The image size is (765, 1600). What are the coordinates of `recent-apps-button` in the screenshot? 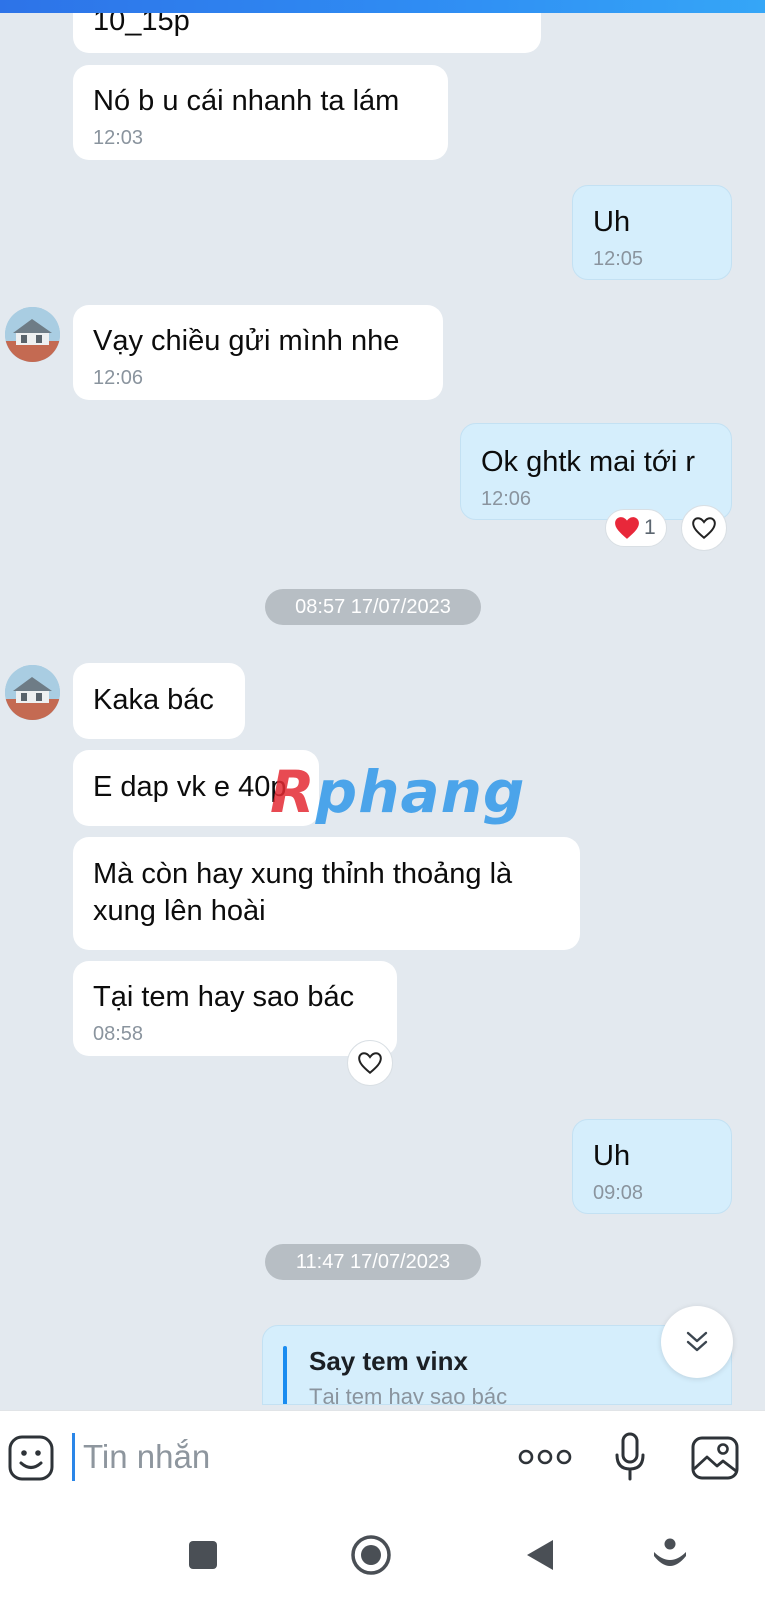 It's located at (203, 1555).